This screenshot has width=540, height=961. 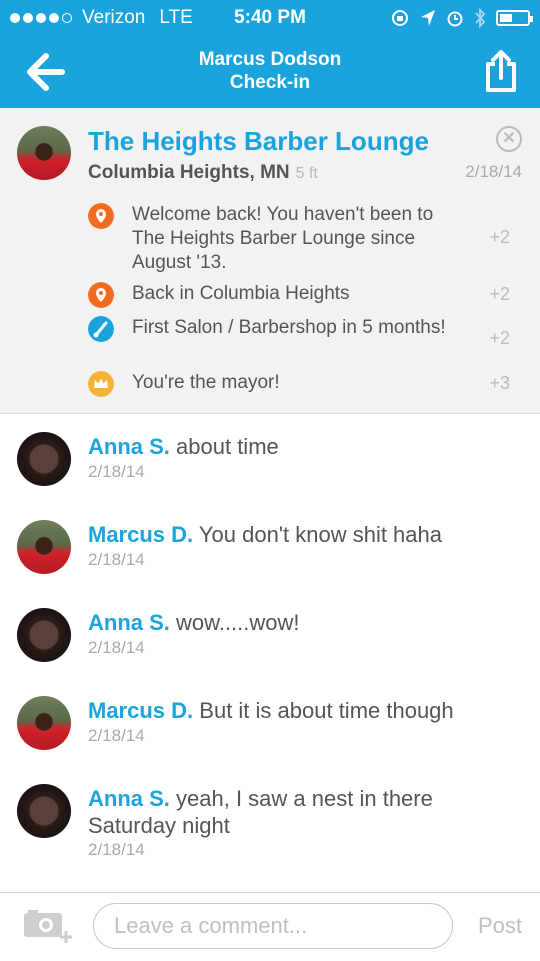 What do you see at coordinates (514, 18) in the screenshot?
I see `battery-icon` at bounding box center [514, 18].